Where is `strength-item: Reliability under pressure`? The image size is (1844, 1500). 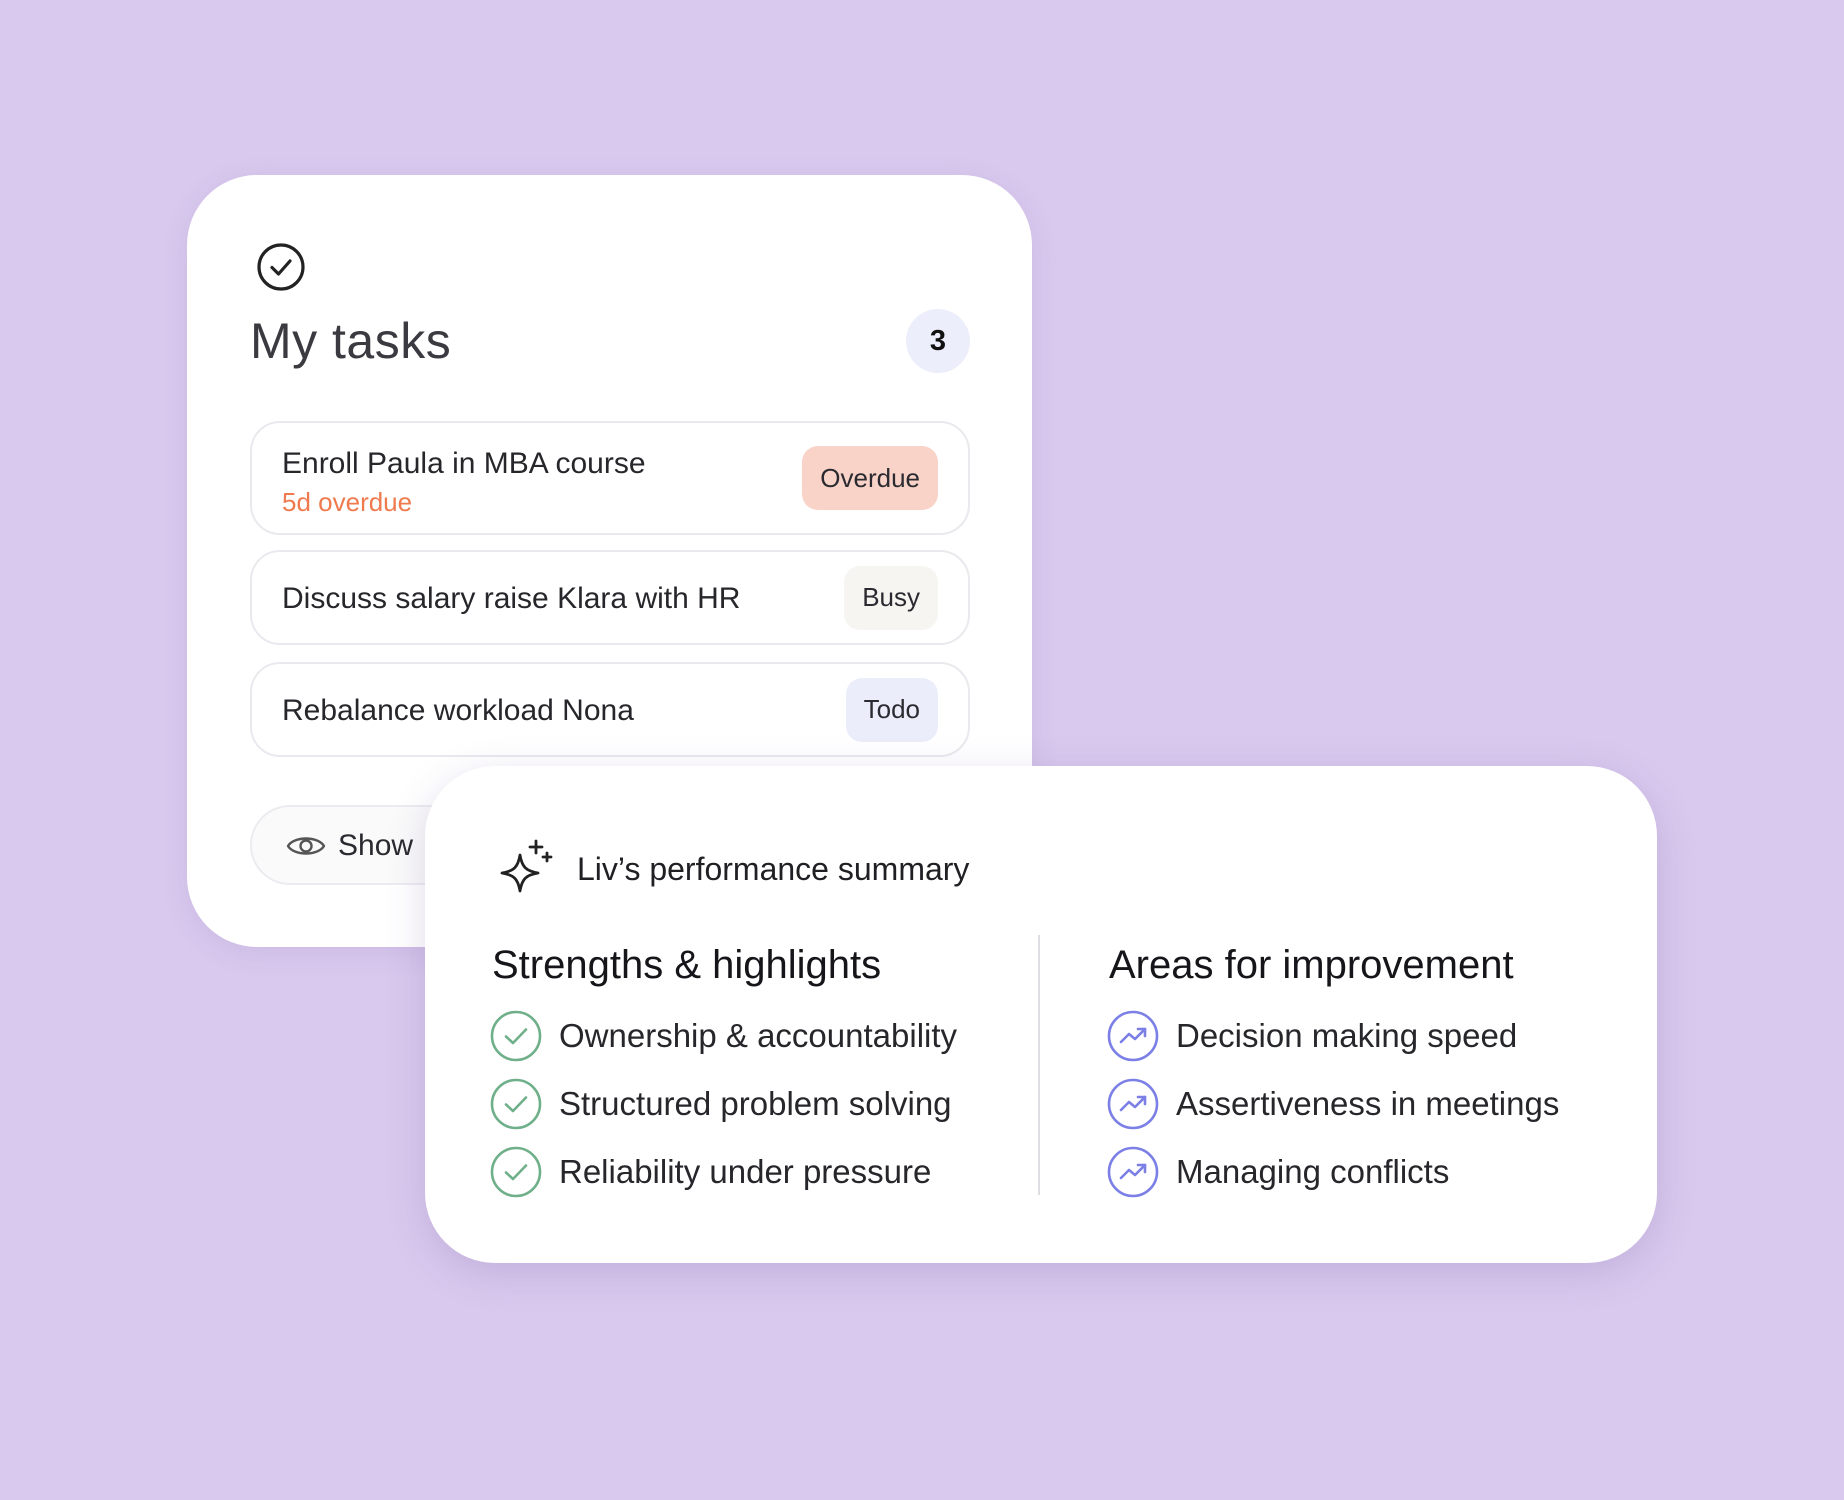
strength-item: Reliability under pressure is located at coordinates (710, 1172).